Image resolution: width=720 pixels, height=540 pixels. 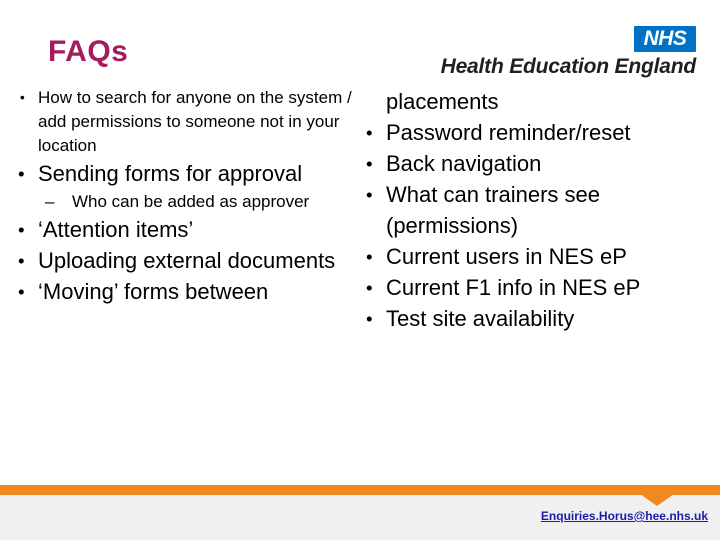 What do you see at coordinates (442, 101) in the screenshot?
I see `list-item-continuation: placements` at bounding box center [442, 101].